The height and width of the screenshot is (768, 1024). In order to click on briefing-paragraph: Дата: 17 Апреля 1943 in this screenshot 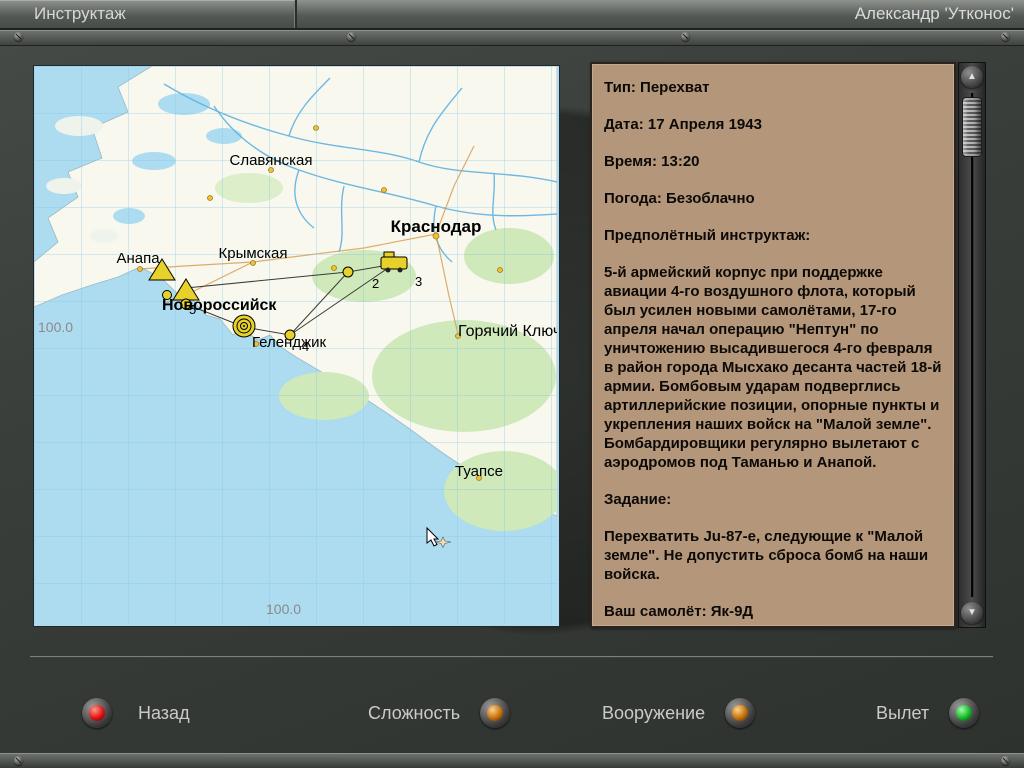, I will do `click(683, 124)`.